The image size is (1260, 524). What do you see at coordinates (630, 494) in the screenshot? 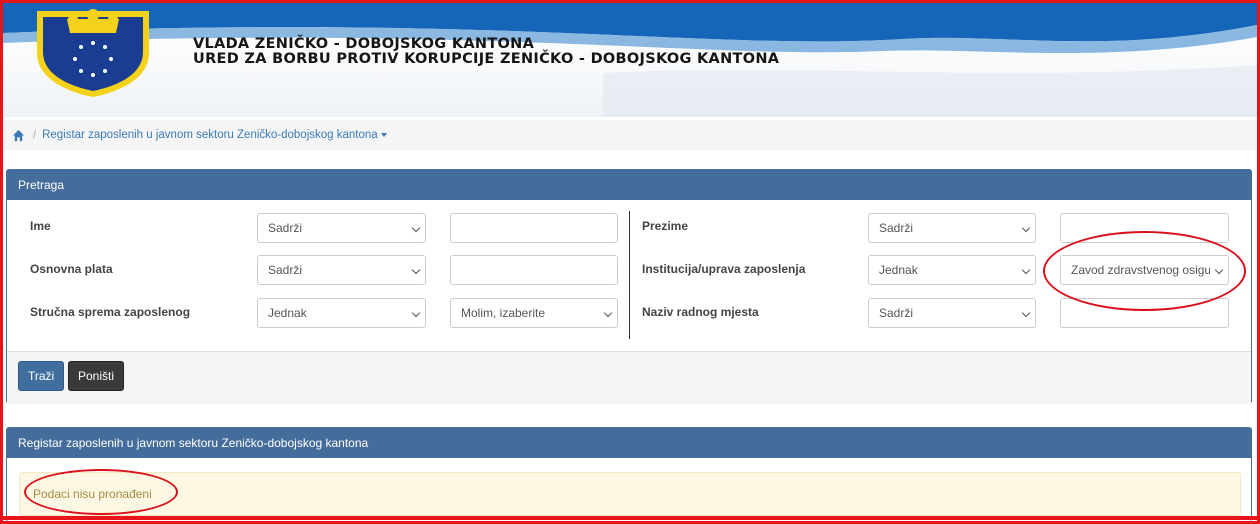
I see `no-data-alert: Podaci nisu pronađeni` at bounding box center [630, 494].